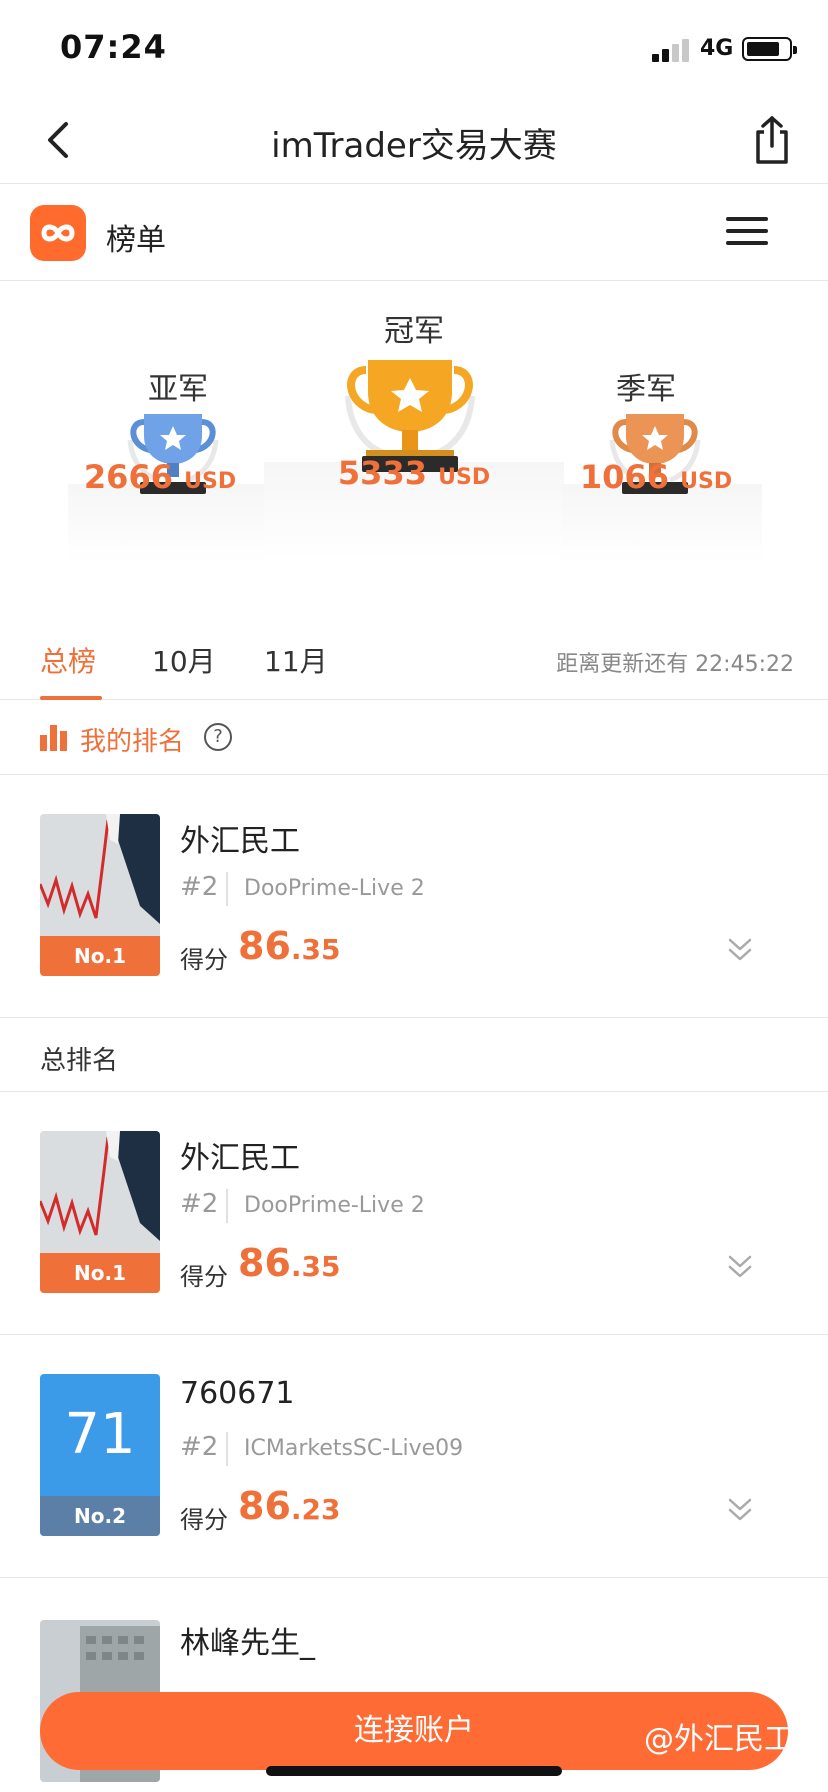 Image resolution: width=828 pixels, height=1792 pixels. Describe the element at coordinates (414, 48) in the screenshot. I see `status-bar: 07:24 4G` at that location.